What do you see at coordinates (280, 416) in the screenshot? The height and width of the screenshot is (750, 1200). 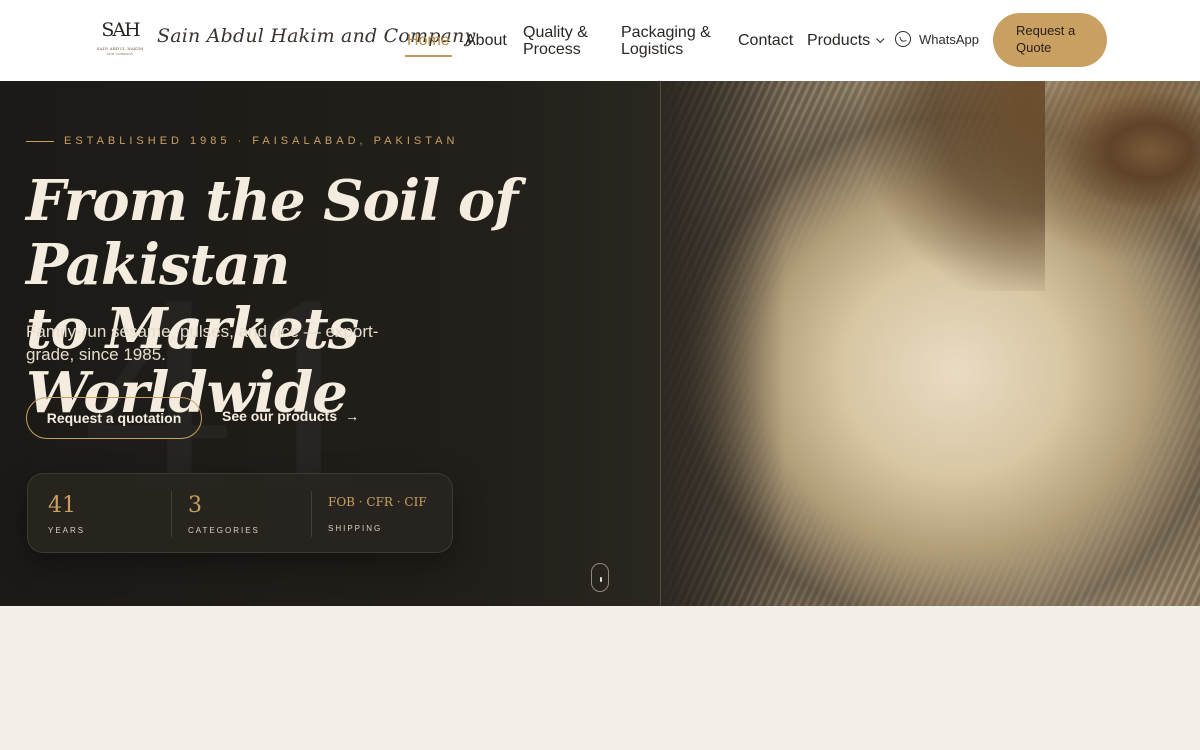 I see `see-products-label: See our products` at bounding box center [280, 416].